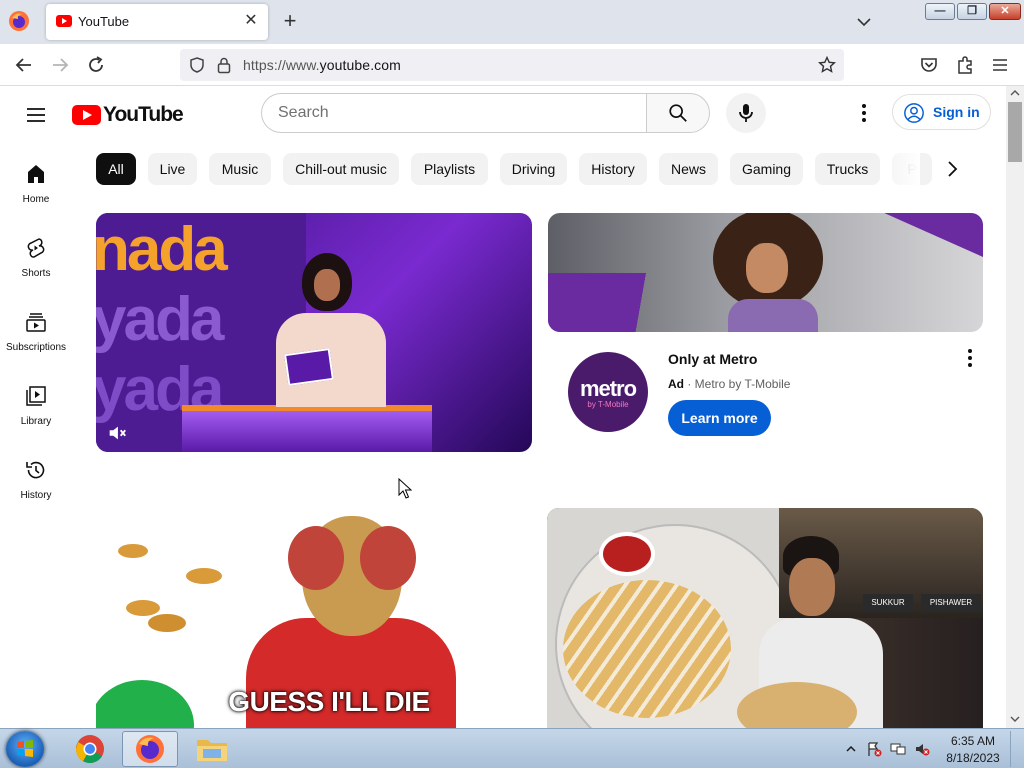 The height and width of the screenshot is (768, 1024). Describe the element at coordinates (458, 113) in the screenshot. I see `search-input` at that location.